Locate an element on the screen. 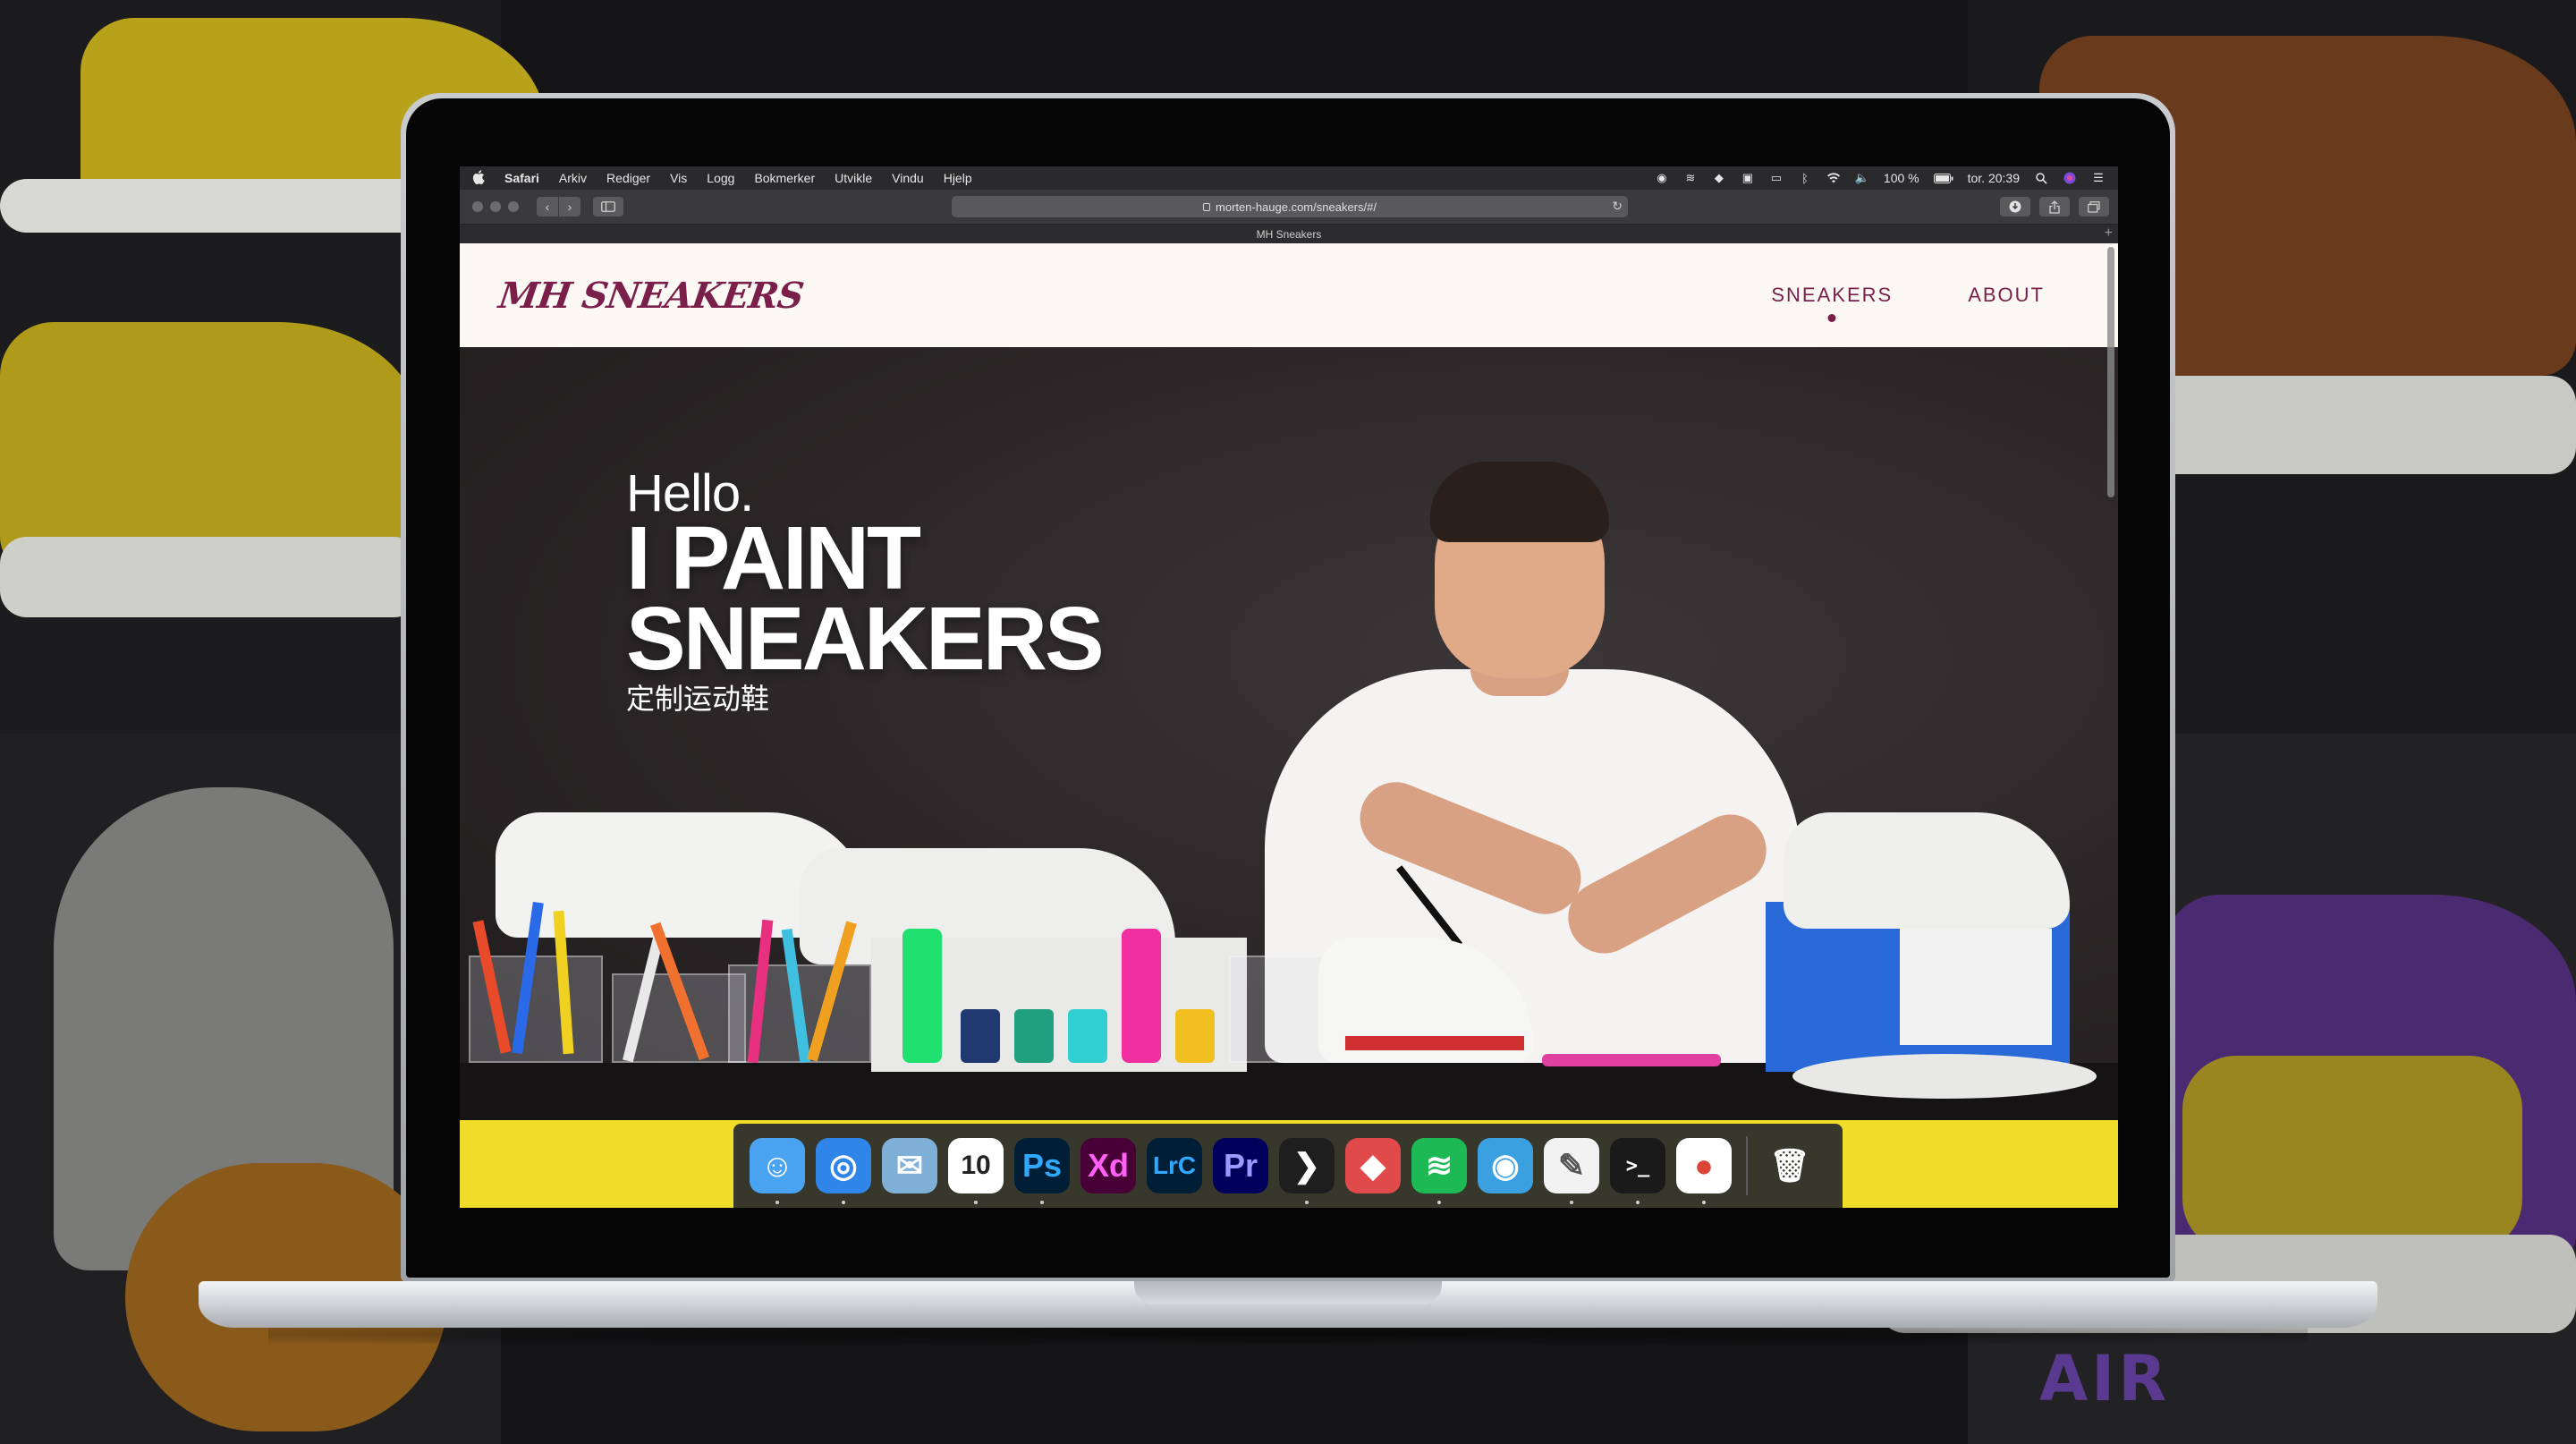 The image size is (2576, 1444). new-tab-button: + is located at coordinates (2109, 234).